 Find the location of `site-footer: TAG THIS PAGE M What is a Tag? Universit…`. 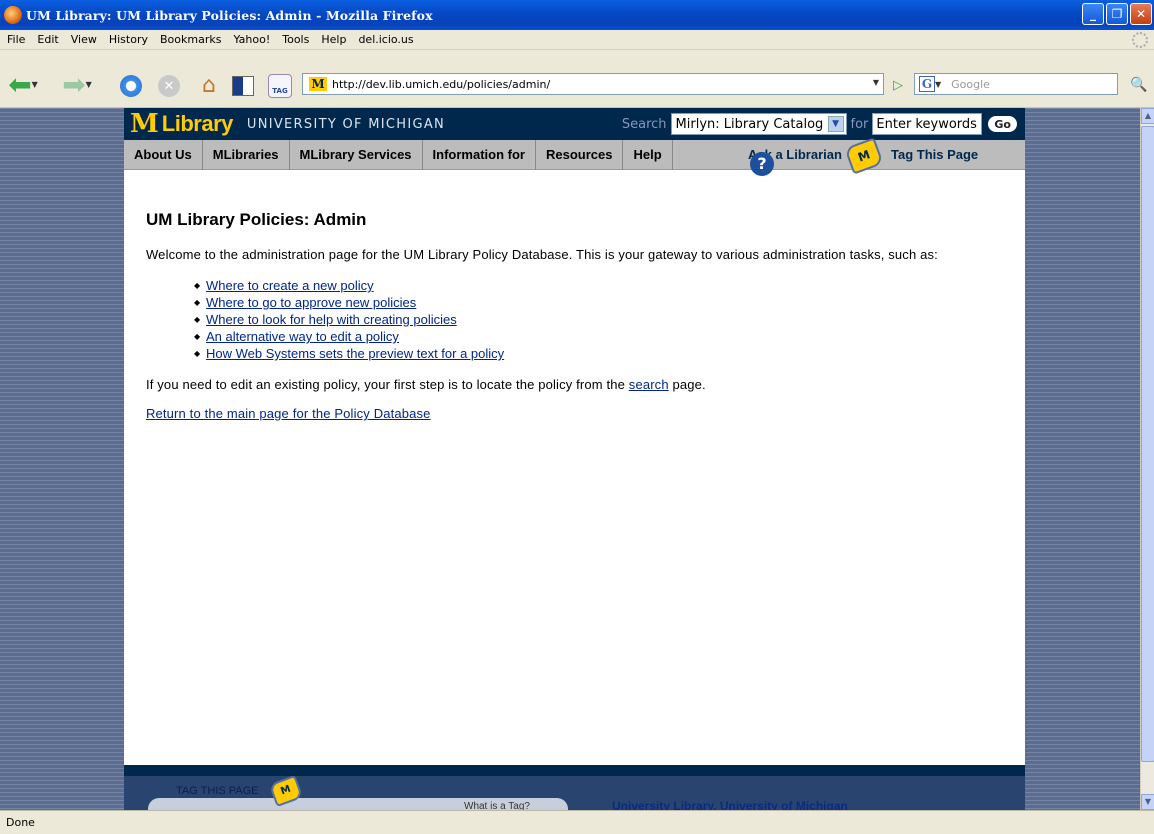

site-footer: TAG THIS PAGE M What is a Tag? Universit… is located at coordinates (574, 787).